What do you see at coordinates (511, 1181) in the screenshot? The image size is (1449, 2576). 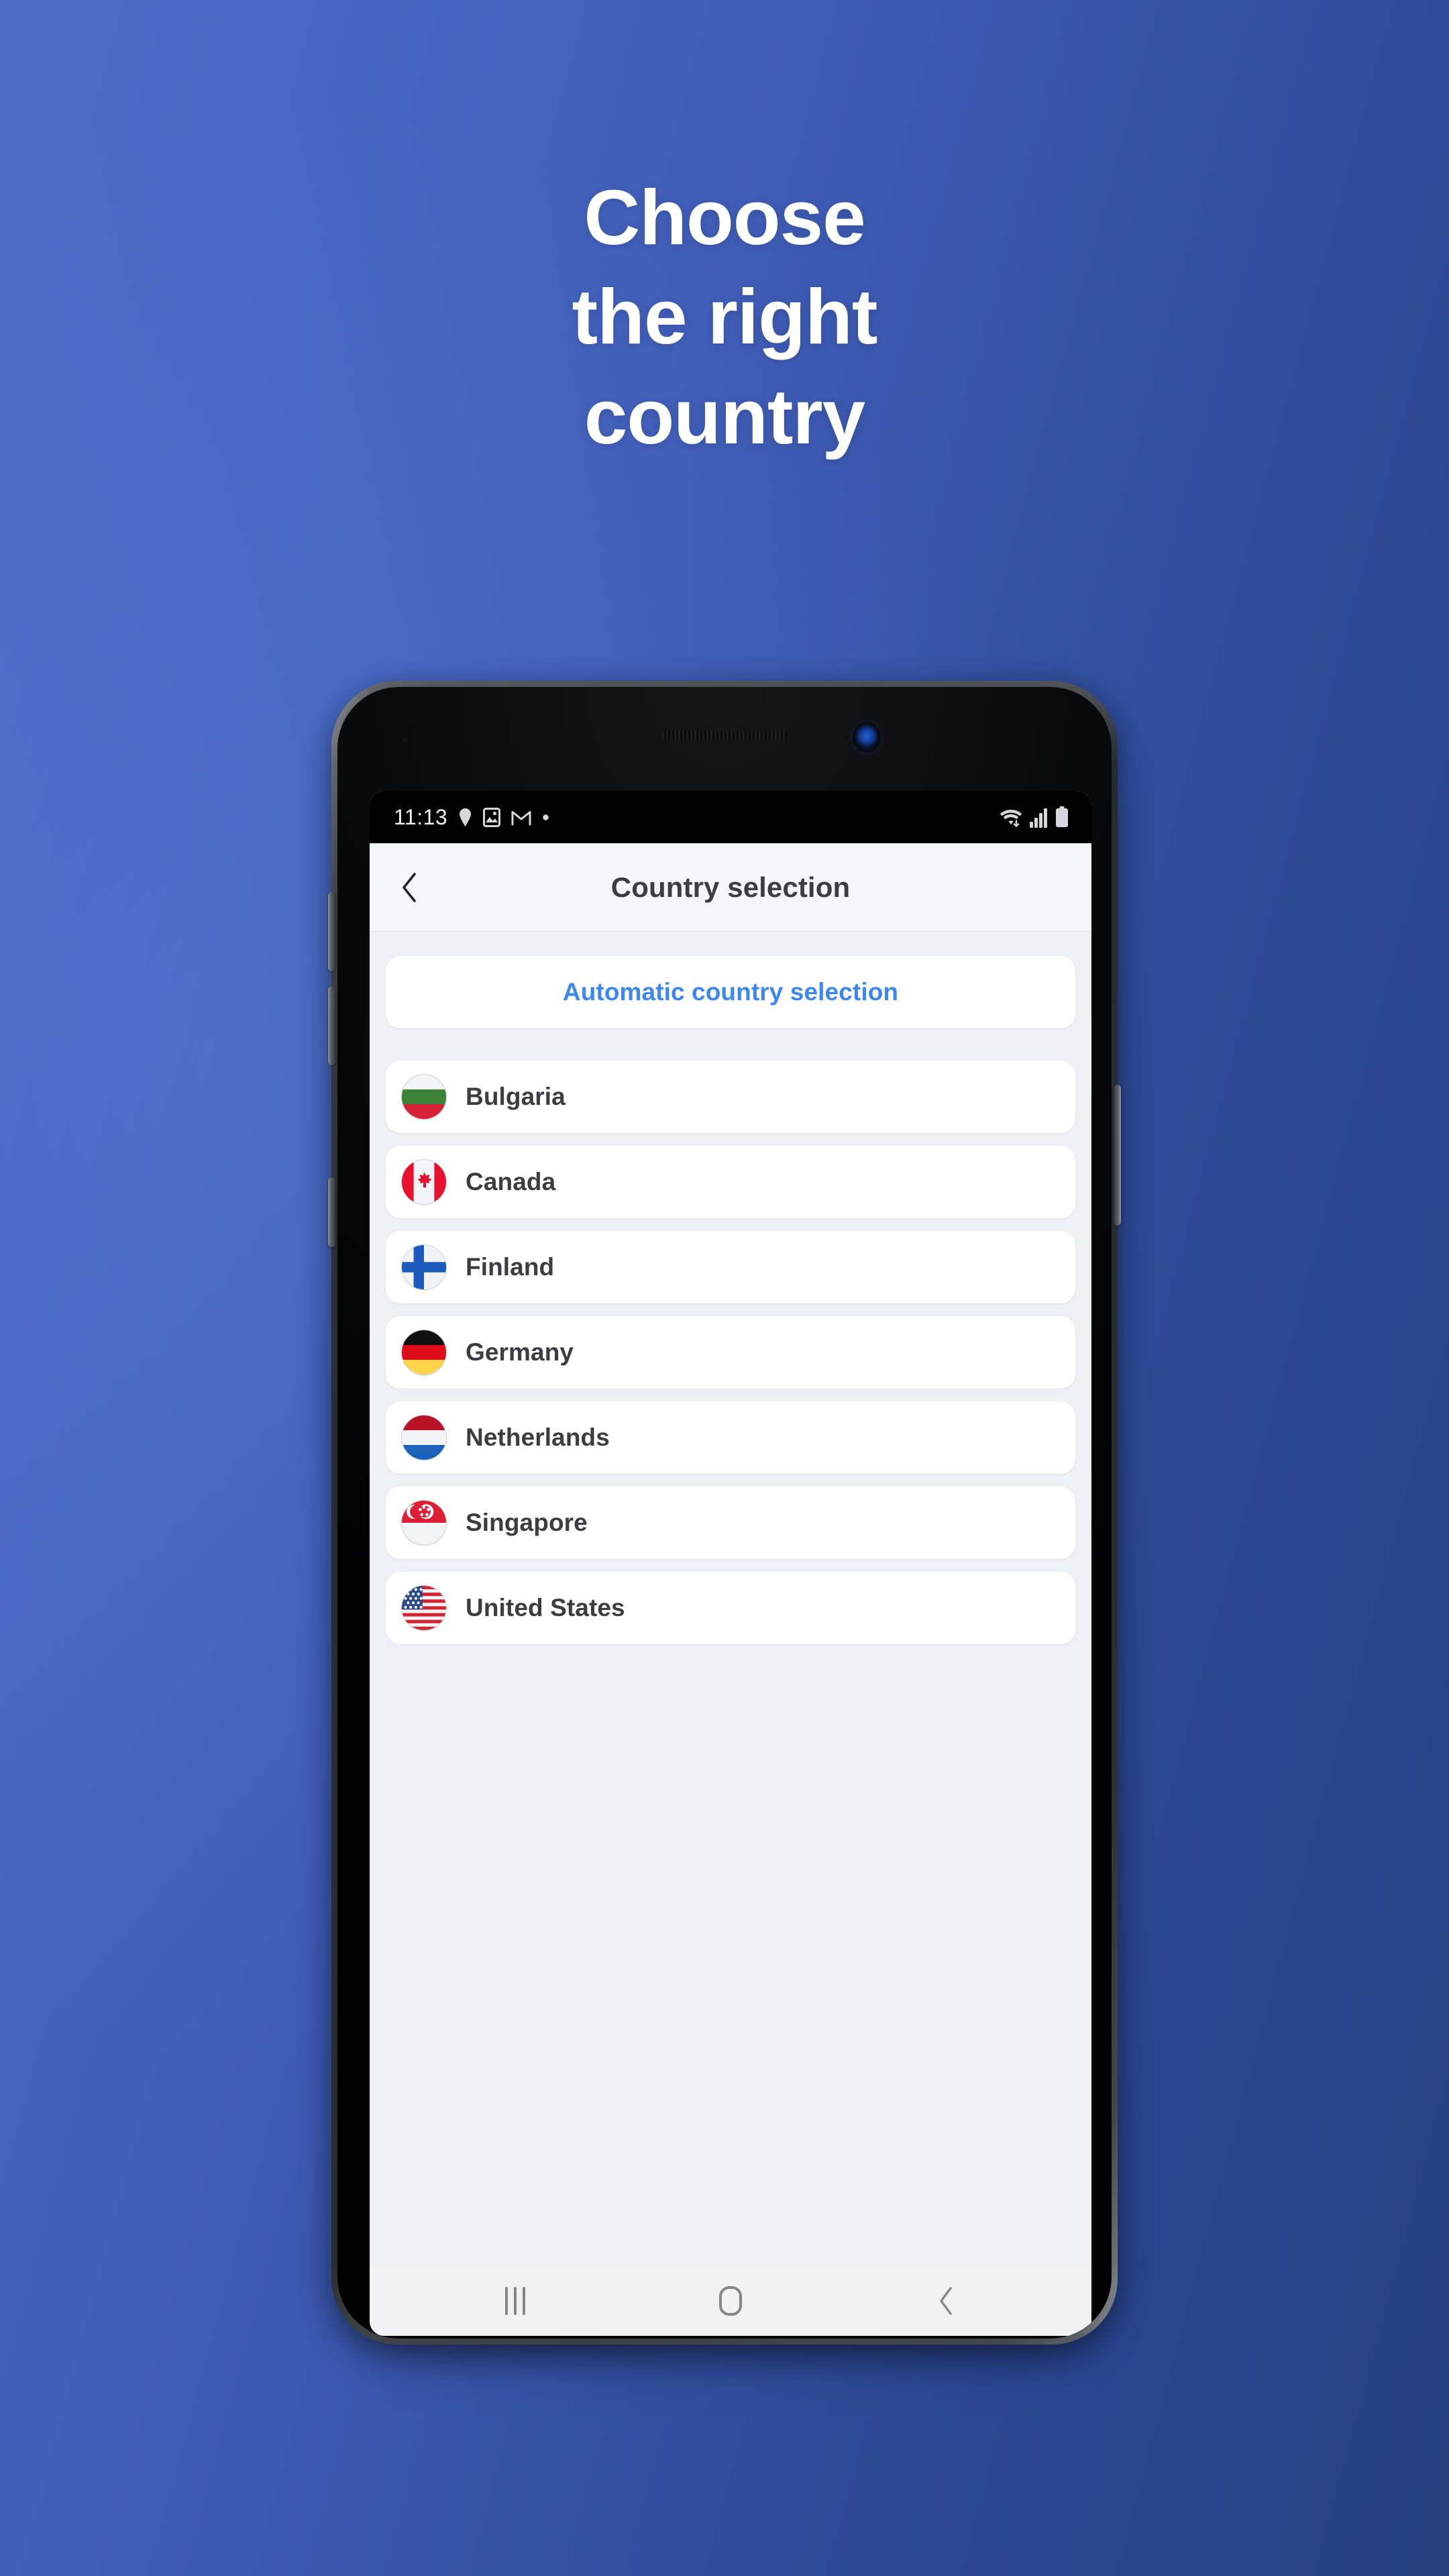 I see `country-name-label: Canada` at bounding box center [511, 1181].